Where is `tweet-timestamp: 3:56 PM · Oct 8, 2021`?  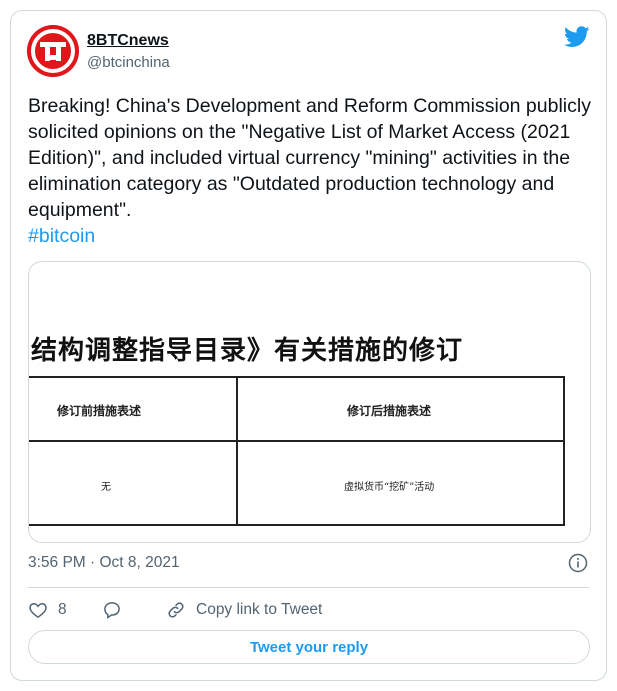
tweet-timestamp: 3:56 PM · Oct 8, 2021 is located at coordinates (104, 563).